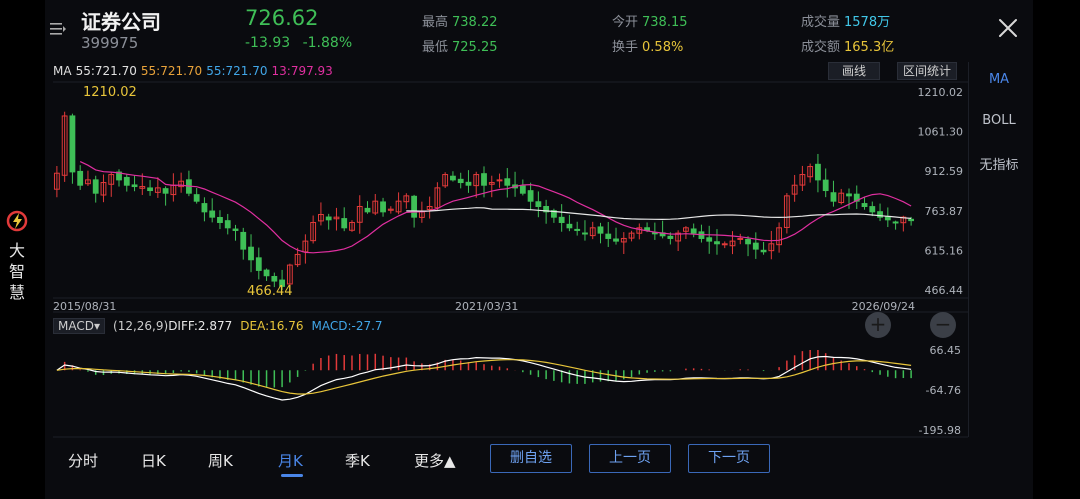 The image size is (1080, 499). Describe the element at coordinates (999, 79) in the screenshot. I see `indicator-ma: MA` at that location.